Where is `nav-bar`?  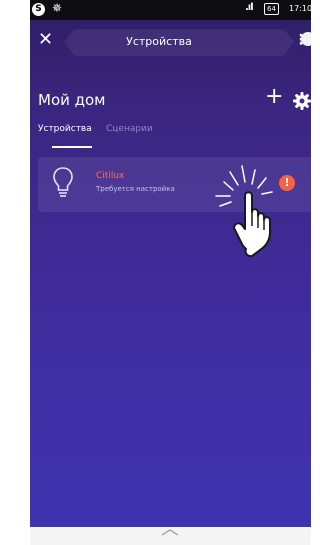 nav-bar is located at coordinates (170, 536).